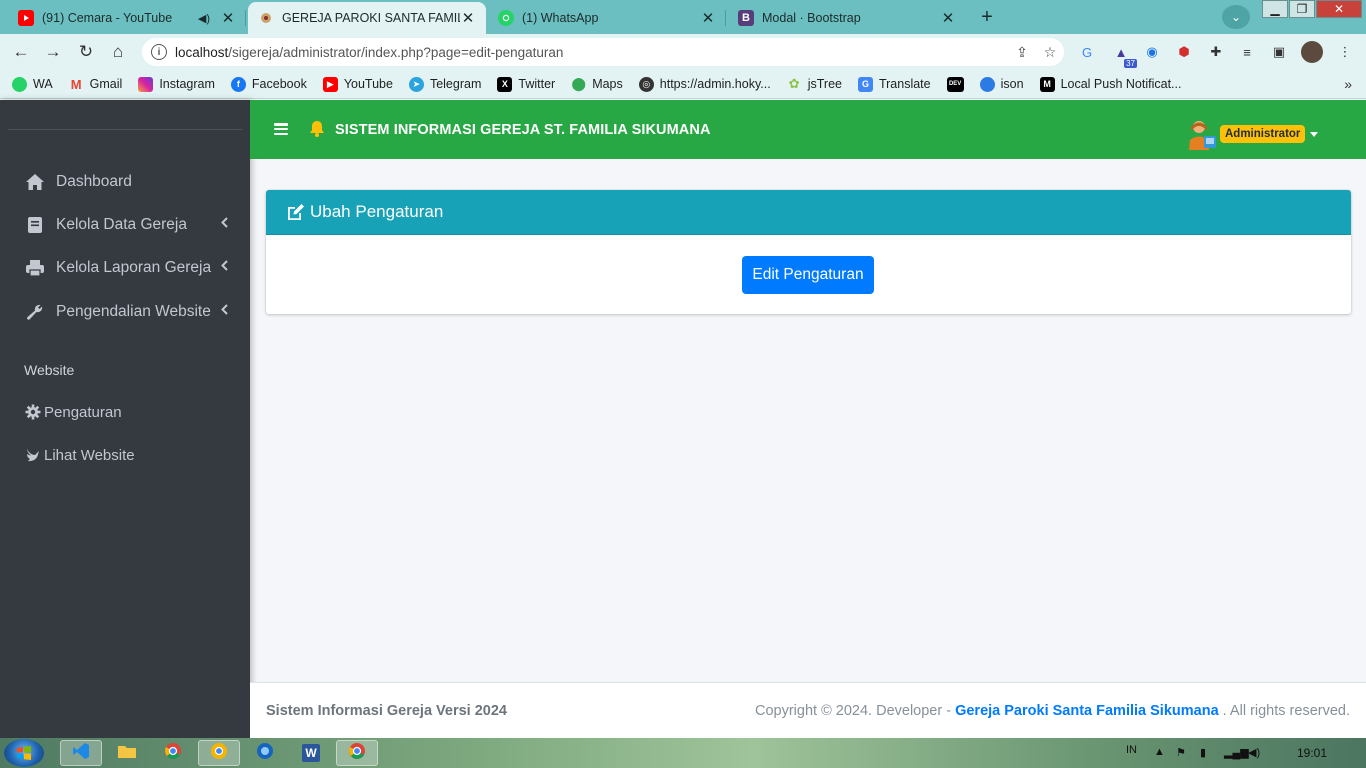 This screenshot has height=768, width=1366. I want to click on close-window-button: ✕, so click(1339, 9).